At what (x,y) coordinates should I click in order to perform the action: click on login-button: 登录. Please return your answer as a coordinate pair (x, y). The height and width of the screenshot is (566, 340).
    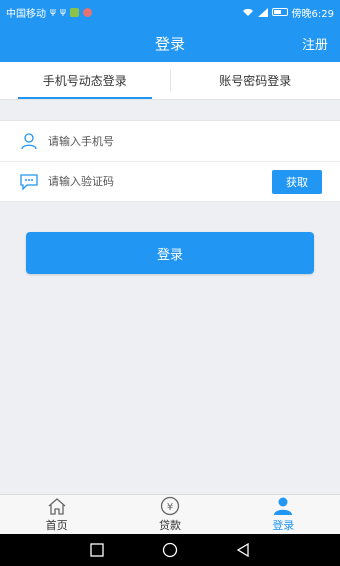
    Looking at the image, I should click on (170, 253).